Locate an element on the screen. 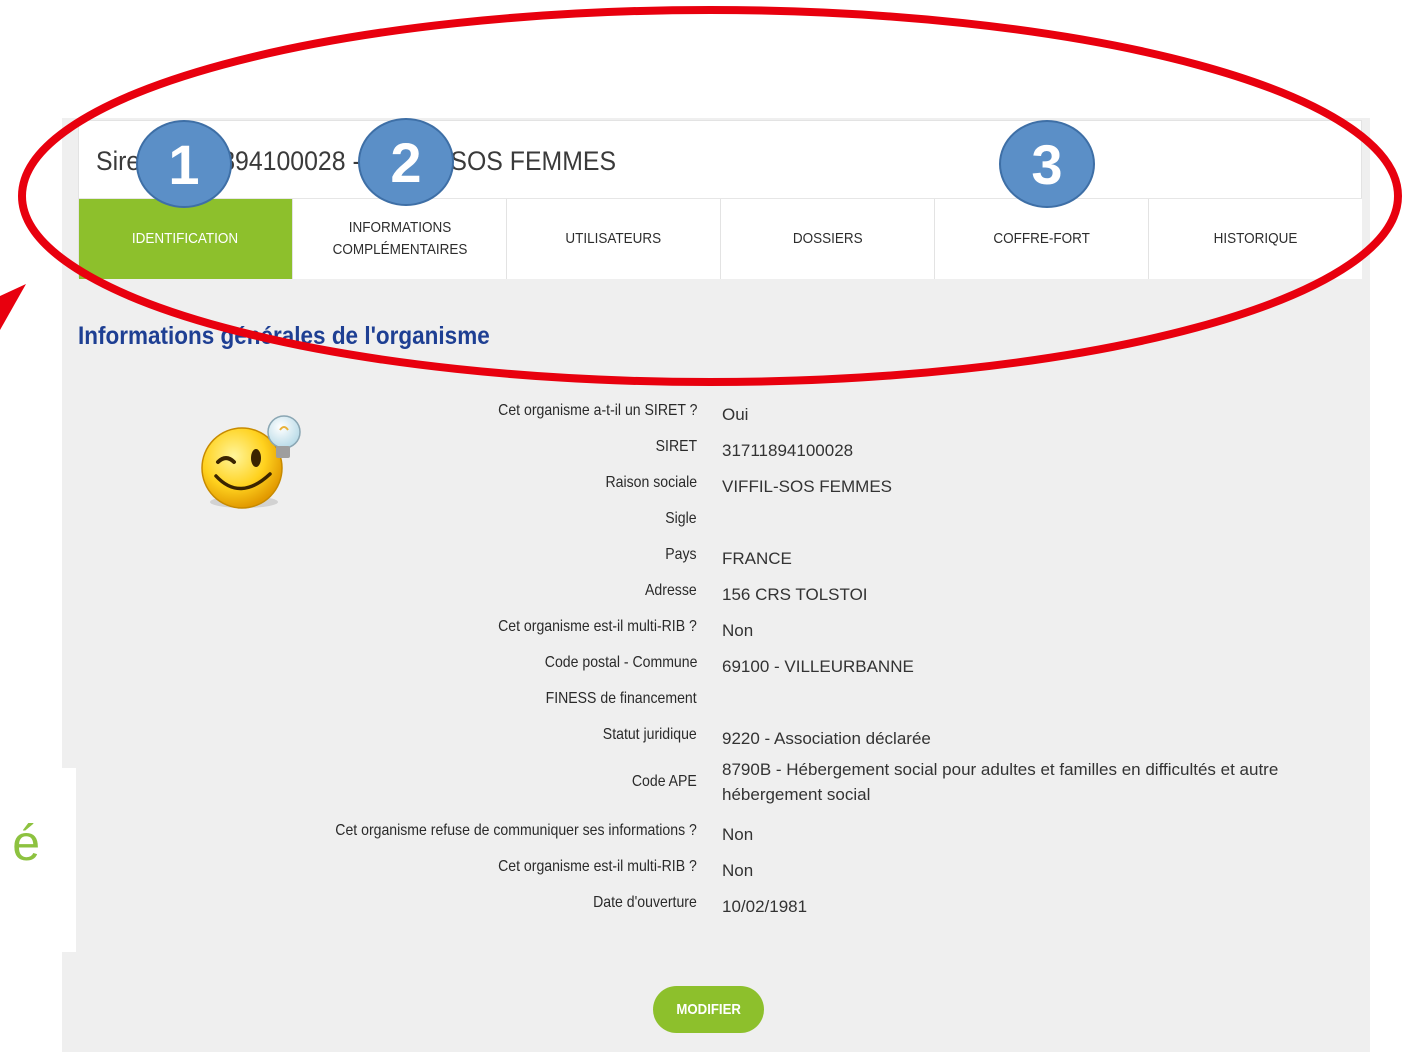 This screenshot has height=1052, width=1410. field-value: FRANCE is located at coordinates (757, 558).